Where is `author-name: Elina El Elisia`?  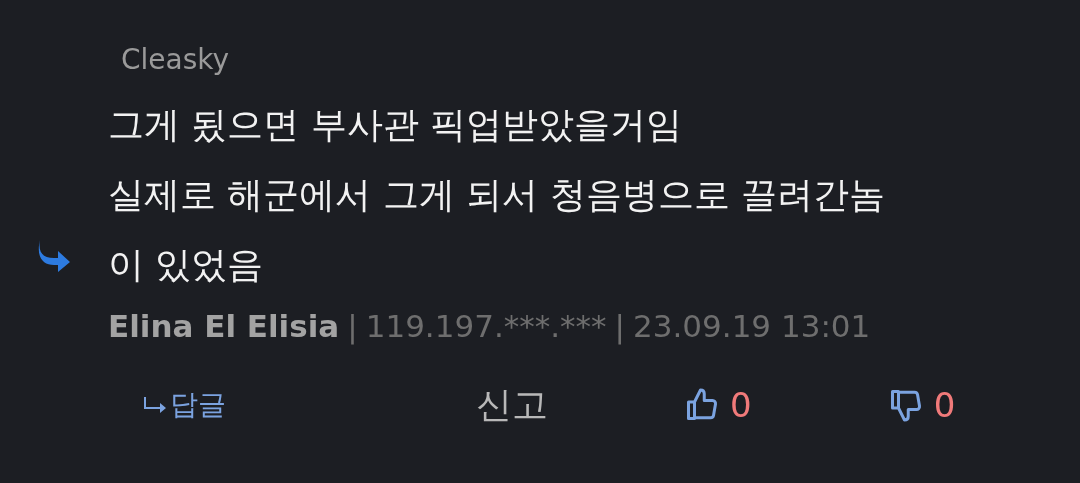 author-name: Elina El Elisia is located at coordinates (224, 326).